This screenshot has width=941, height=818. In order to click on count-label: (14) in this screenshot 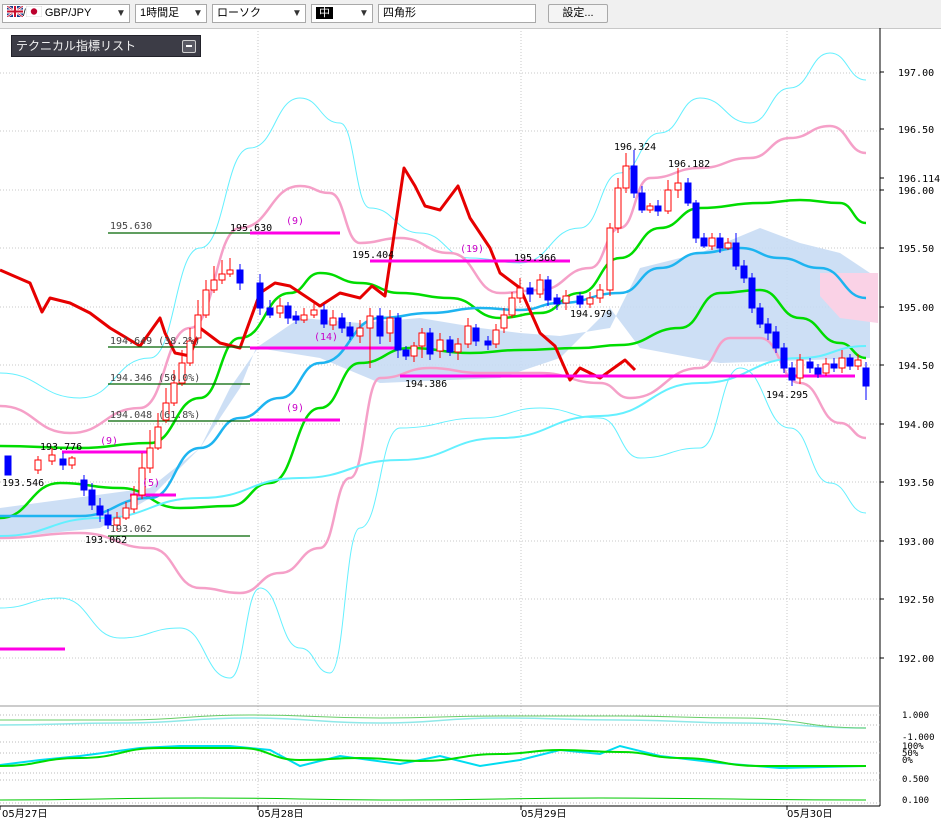, I will do `click(326, 337)`.